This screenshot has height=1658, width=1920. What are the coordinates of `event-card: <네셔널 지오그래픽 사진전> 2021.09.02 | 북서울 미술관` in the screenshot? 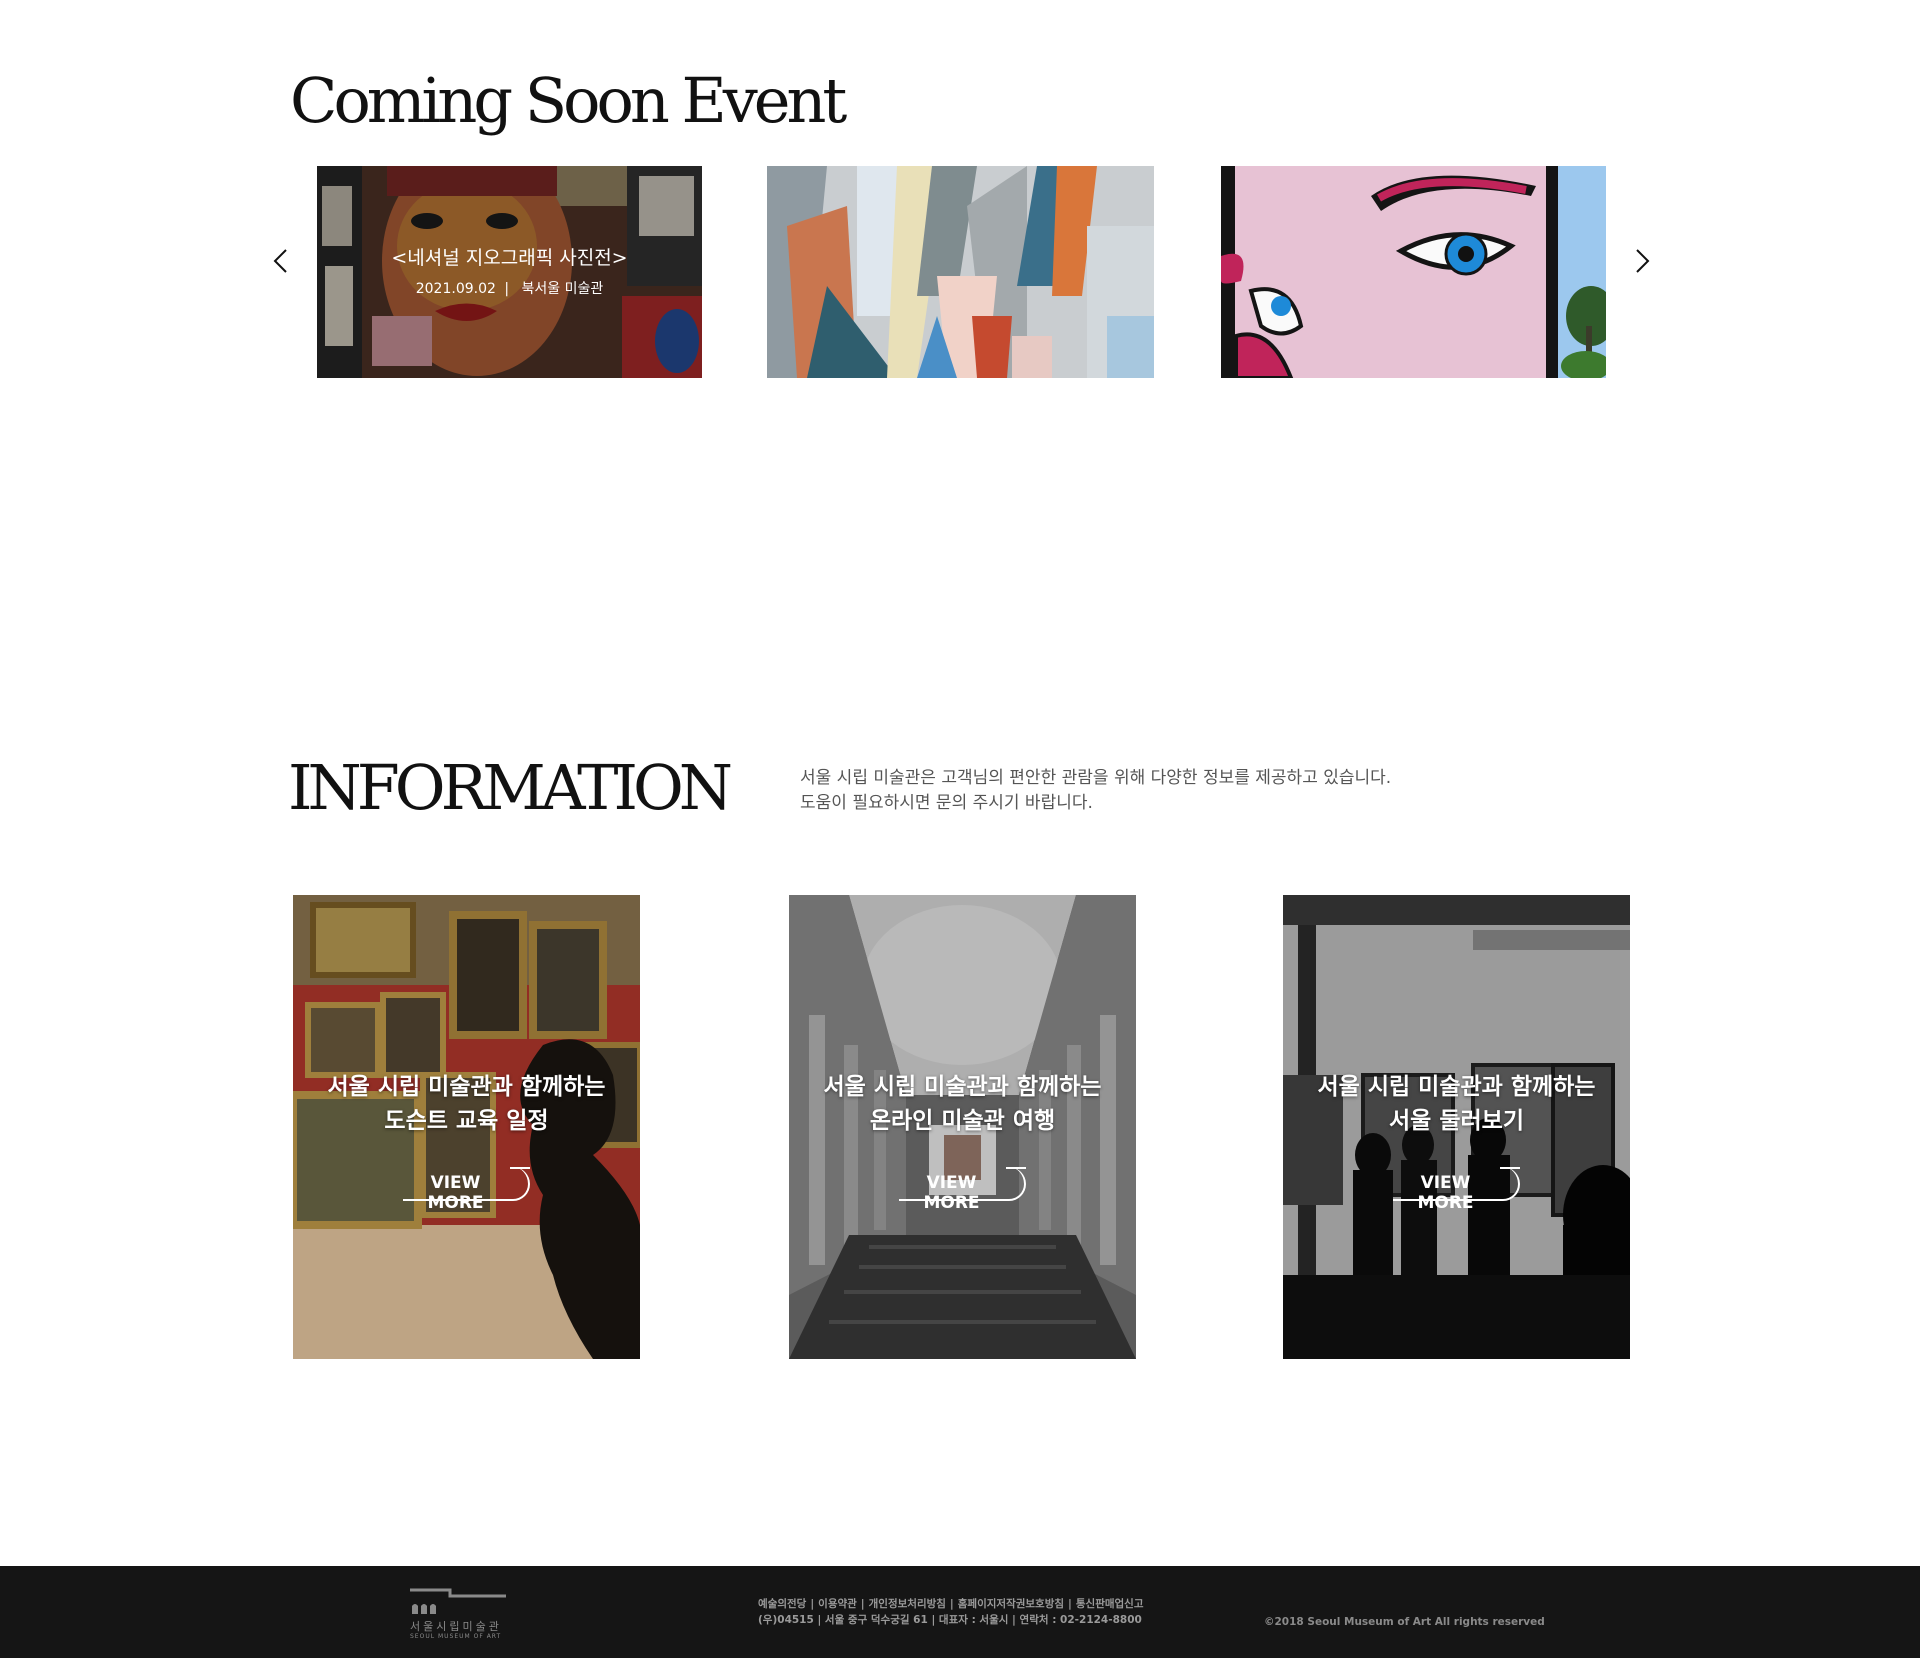 It's located at (509, 272).